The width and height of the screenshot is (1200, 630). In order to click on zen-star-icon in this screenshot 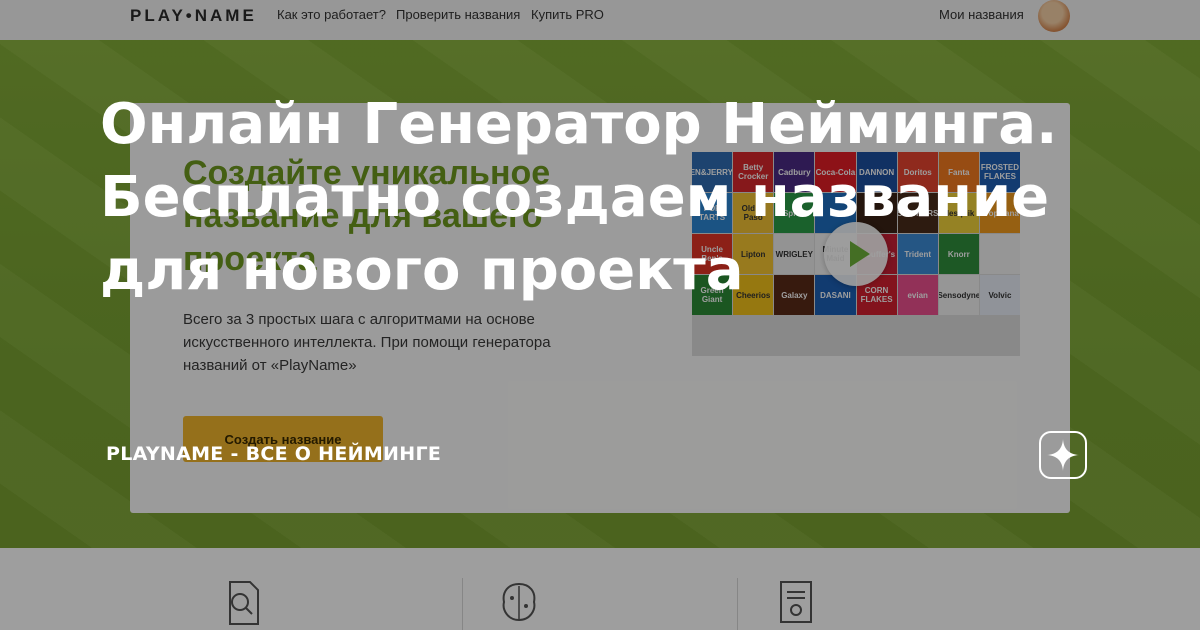, I will do `click(1063, 455)`.